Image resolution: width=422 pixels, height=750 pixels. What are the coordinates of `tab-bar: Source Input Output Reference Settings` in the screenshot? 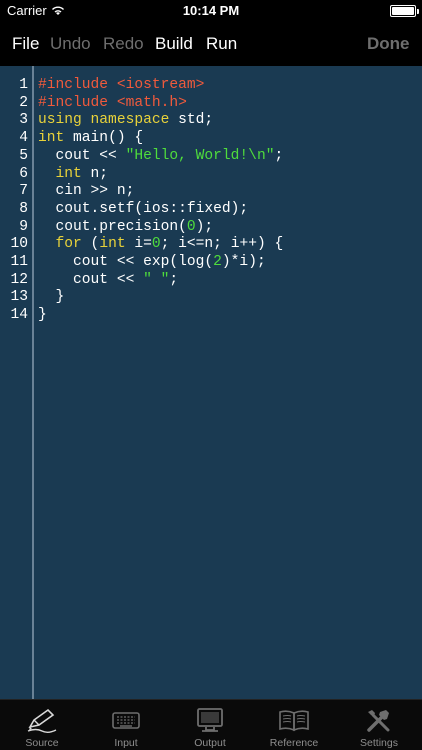 It's located at (211, 724).